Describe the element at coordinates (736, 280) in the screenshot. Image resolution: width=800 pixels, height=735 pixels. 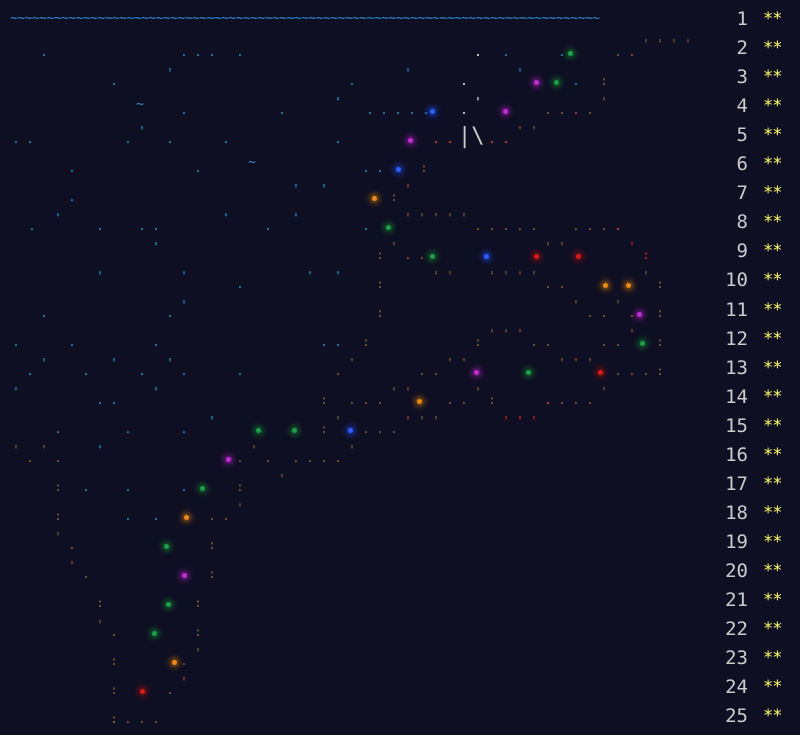
I see `day-number: 10` at that location.